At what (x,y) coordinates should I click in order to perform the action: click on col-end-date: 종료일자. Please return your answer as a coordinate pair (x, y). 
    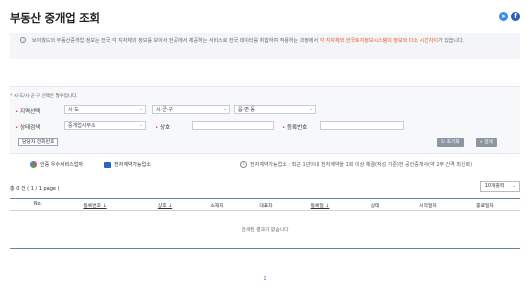
    Looking at the image, I should click on (485, 206).